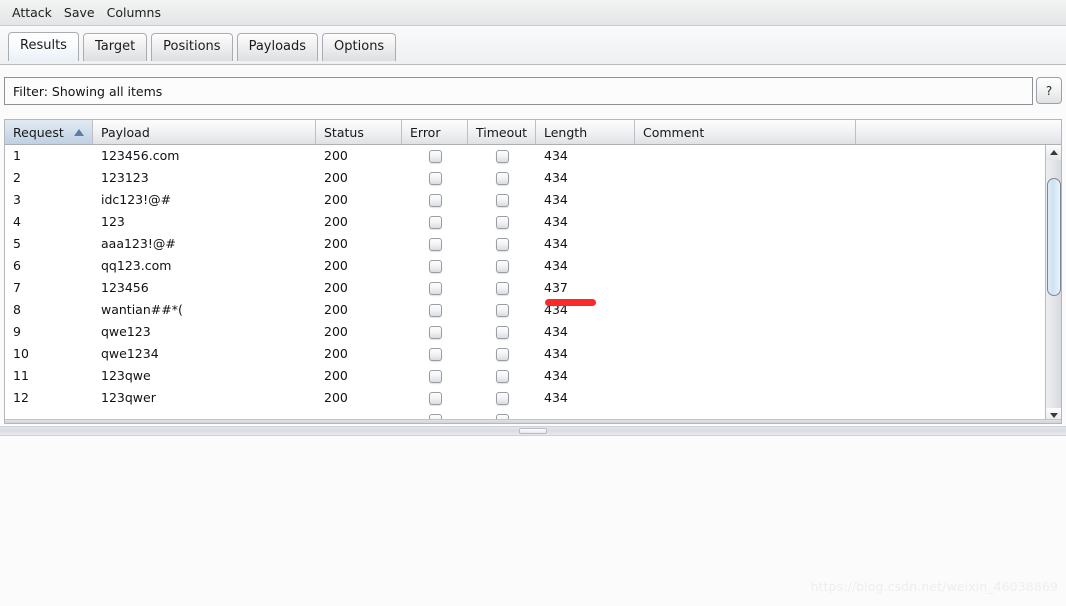  Describe the element at coordinates (43, 46) in the screenshot. I see `tab-results: Results` at that location.